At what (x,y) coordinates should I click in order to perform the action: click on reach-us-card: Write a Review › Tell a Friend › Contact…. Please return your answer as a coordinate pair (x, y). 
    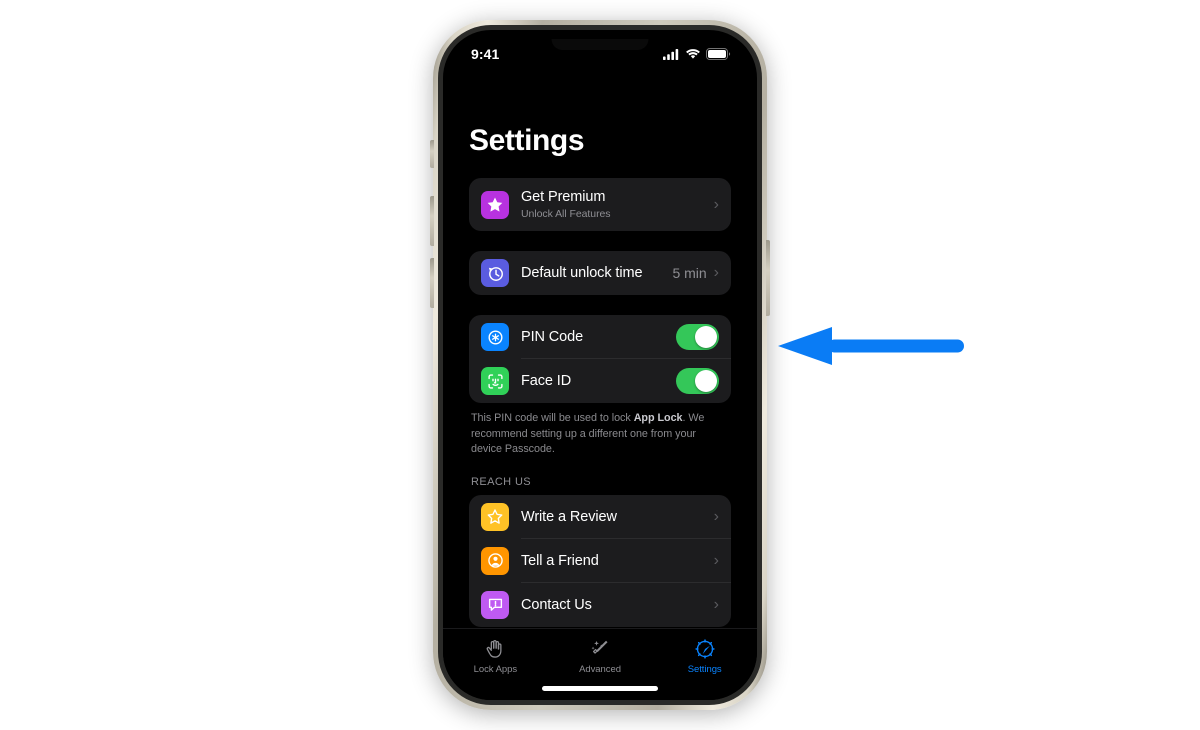
    Looking at the image, I should click on (600, 560).